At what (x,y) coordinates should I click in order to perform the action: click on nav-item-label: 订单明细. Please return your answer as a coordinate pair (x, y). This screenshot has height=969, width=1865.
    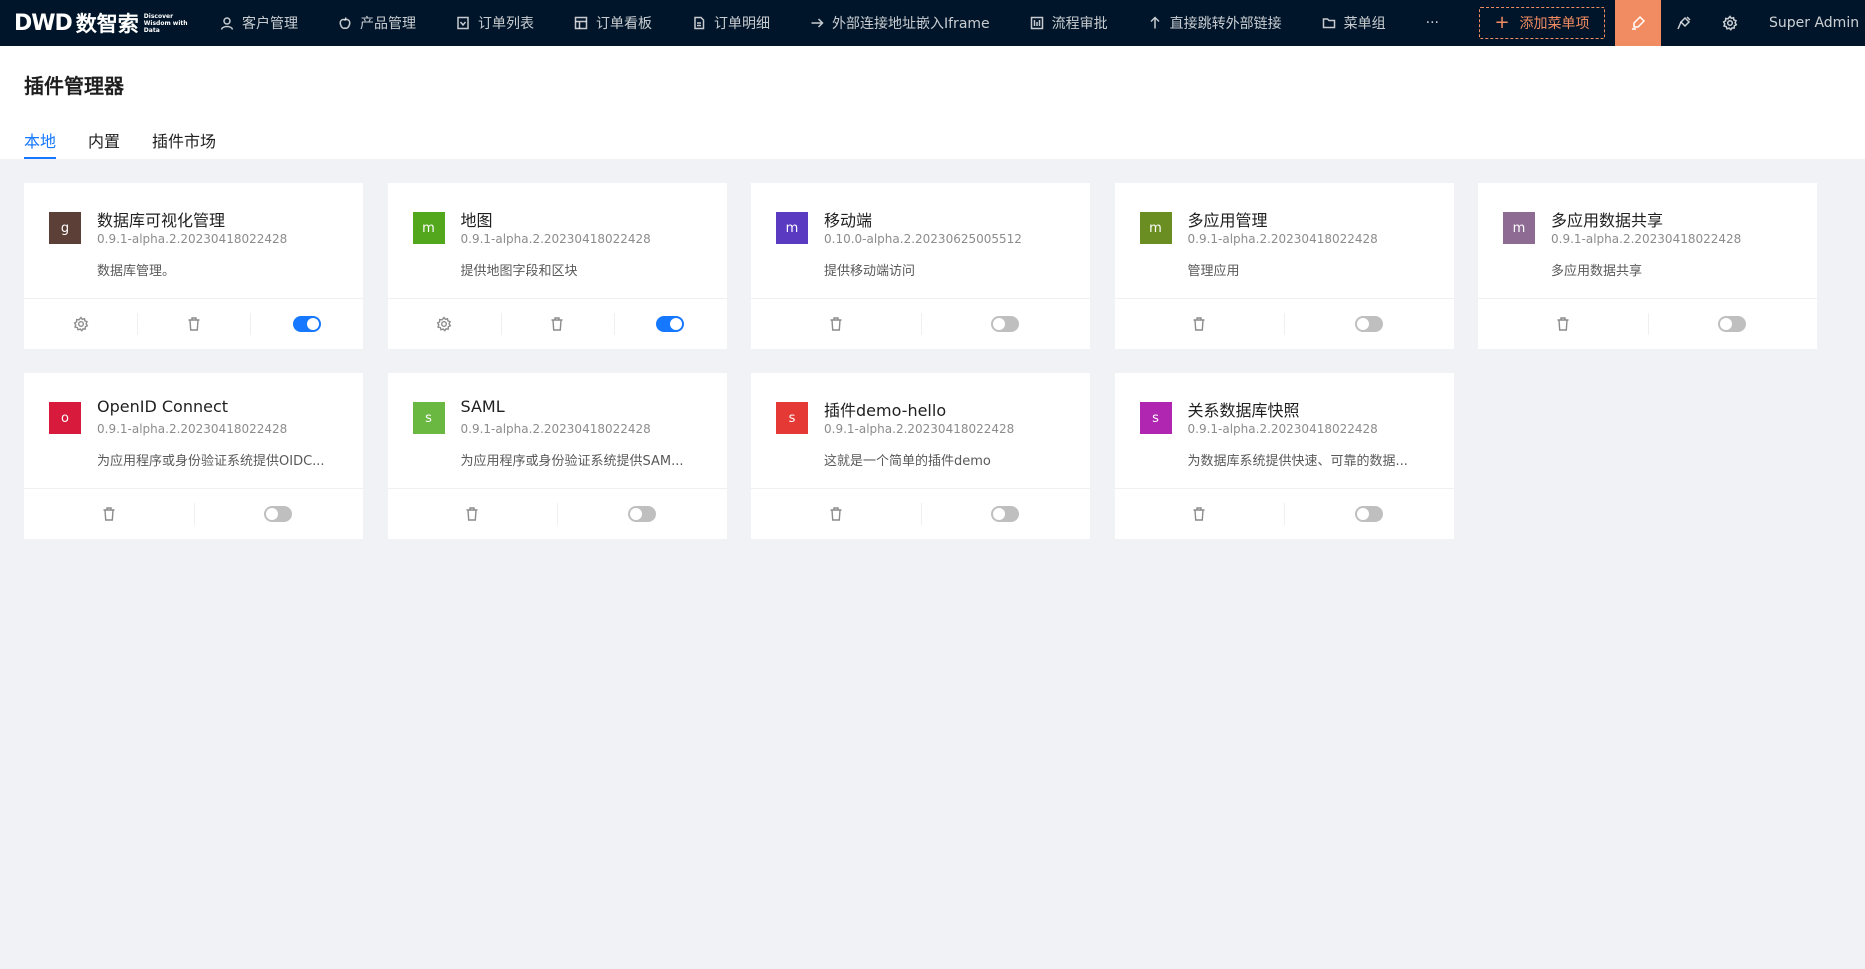
    Looking at the image, I should click on (742, 24).